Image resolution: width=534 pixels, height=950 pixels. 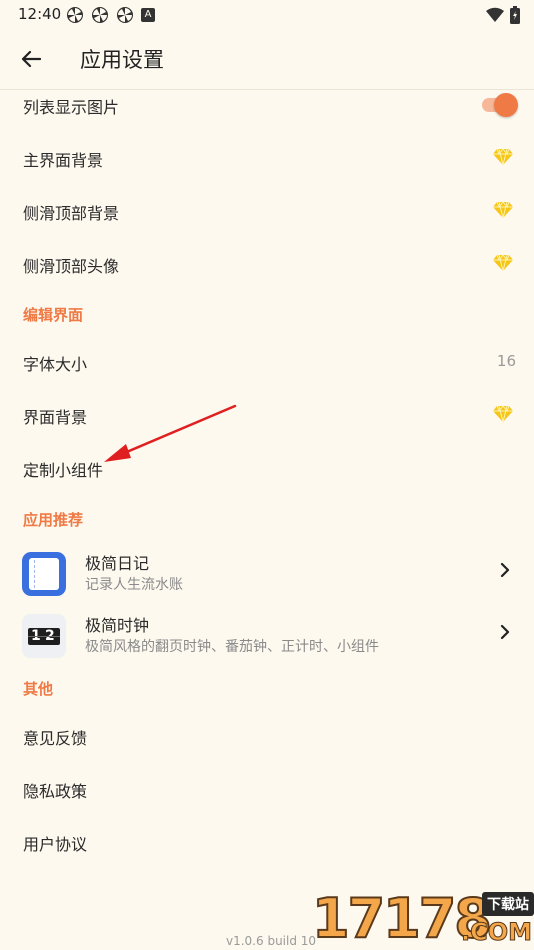 What do you see at coordinates (134, 585) in the screenshot?
I see `app-desc: 记录人生流水账` at bounding box center [134, 585].